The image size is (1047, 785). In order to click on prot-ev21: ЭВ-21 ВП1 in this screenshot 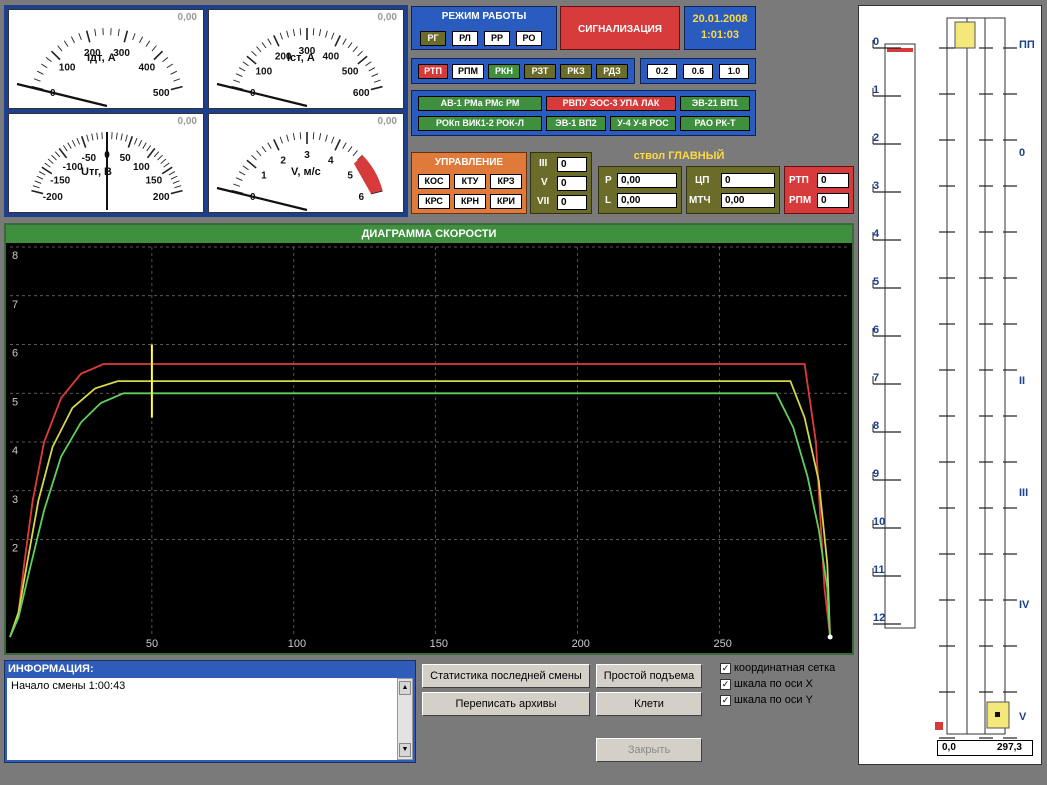, I will do `click(715, 103)`.